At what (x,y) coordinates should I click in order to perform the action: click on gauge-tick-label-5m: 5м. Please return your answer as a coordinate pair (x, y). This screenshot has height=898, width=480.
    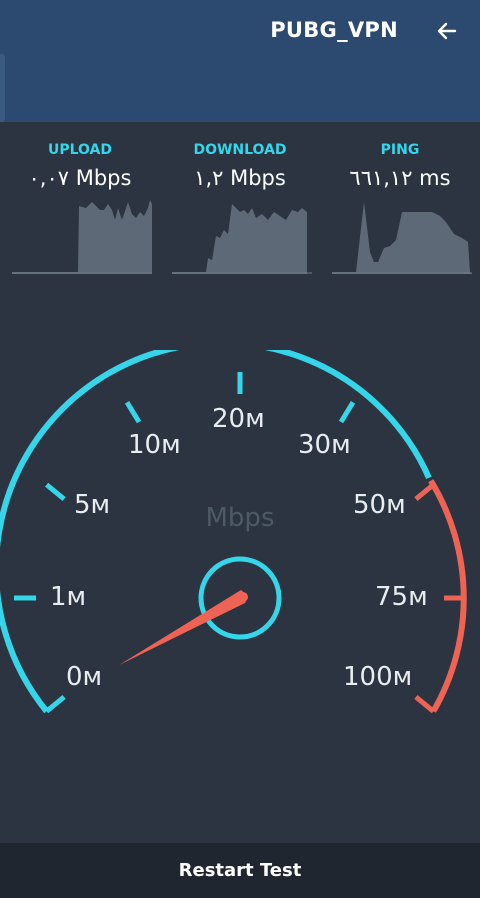
    Looking at the image, I should click on (92, 505).